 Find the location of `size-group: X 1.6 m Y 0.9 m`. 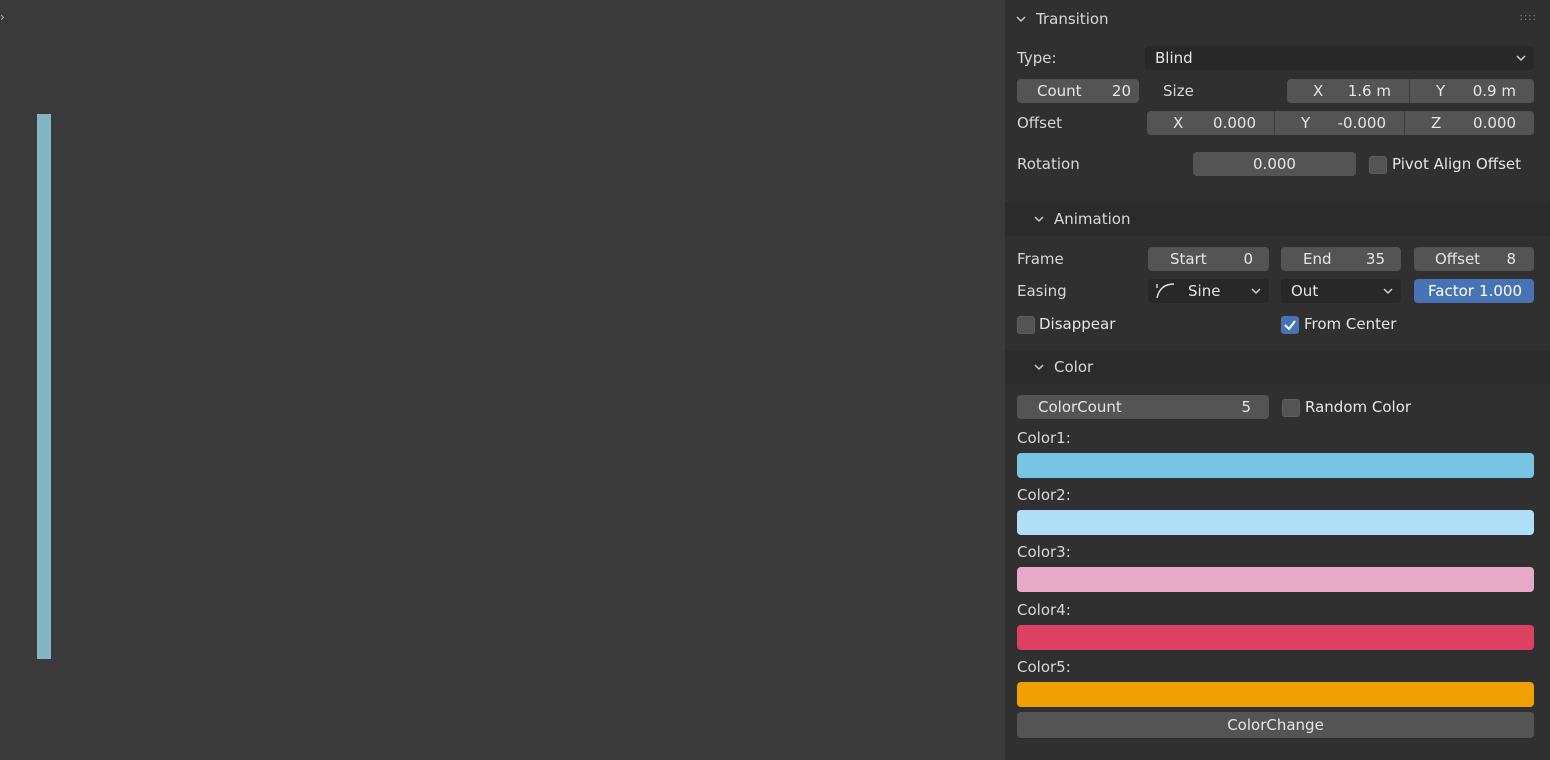

size-group: X 1.6 m Y 0.9 m is located at coordinates (1410, 91).